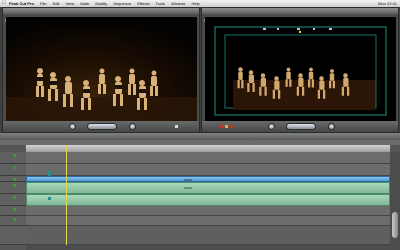 This screenshot has height=250, width=400. I want to click on menu-clock: Mon 22:41, so click(387, 3).